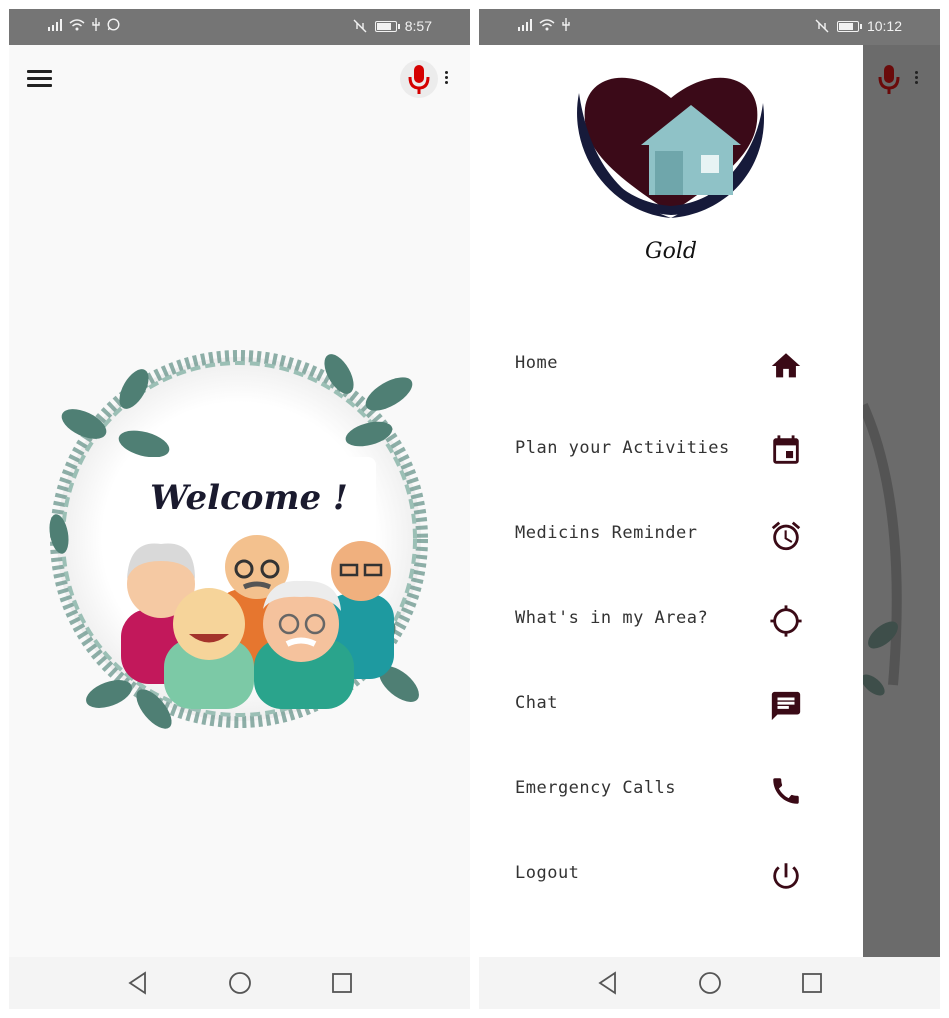 Image resolution: width=949 pixels, height=1018 pixels. What do you see at coordinates (257, 622) in the screenshot?
I see `elderly-people` at bounding box center [257, 622].